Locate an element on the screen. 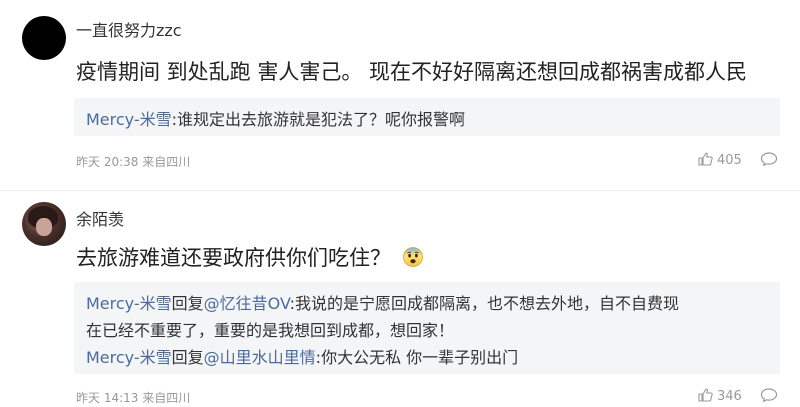 The image size is (800, 407). comment-body: 疫情期间 到处乱跑 害人害己。 现在不好好隔离还想回成都祸害成都人民 is located at coordinates (412, 72).